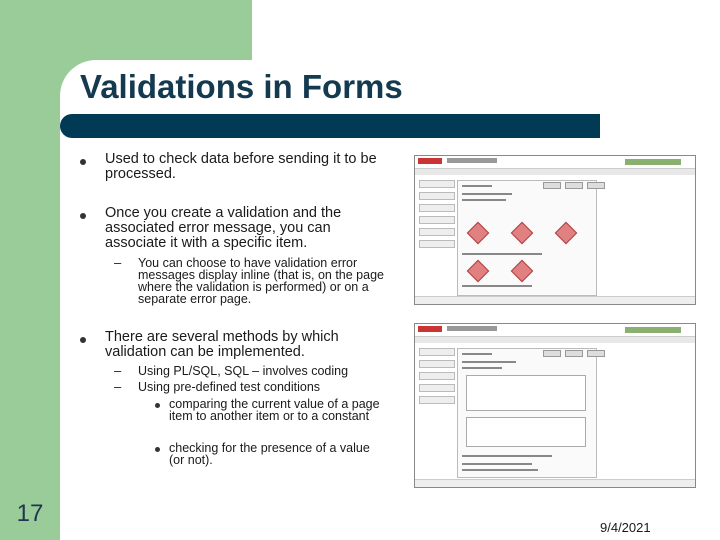 The height and width of the screenshot is (540, 720). I want to click on slide-date: 9/4/2021, so click(625, 527).